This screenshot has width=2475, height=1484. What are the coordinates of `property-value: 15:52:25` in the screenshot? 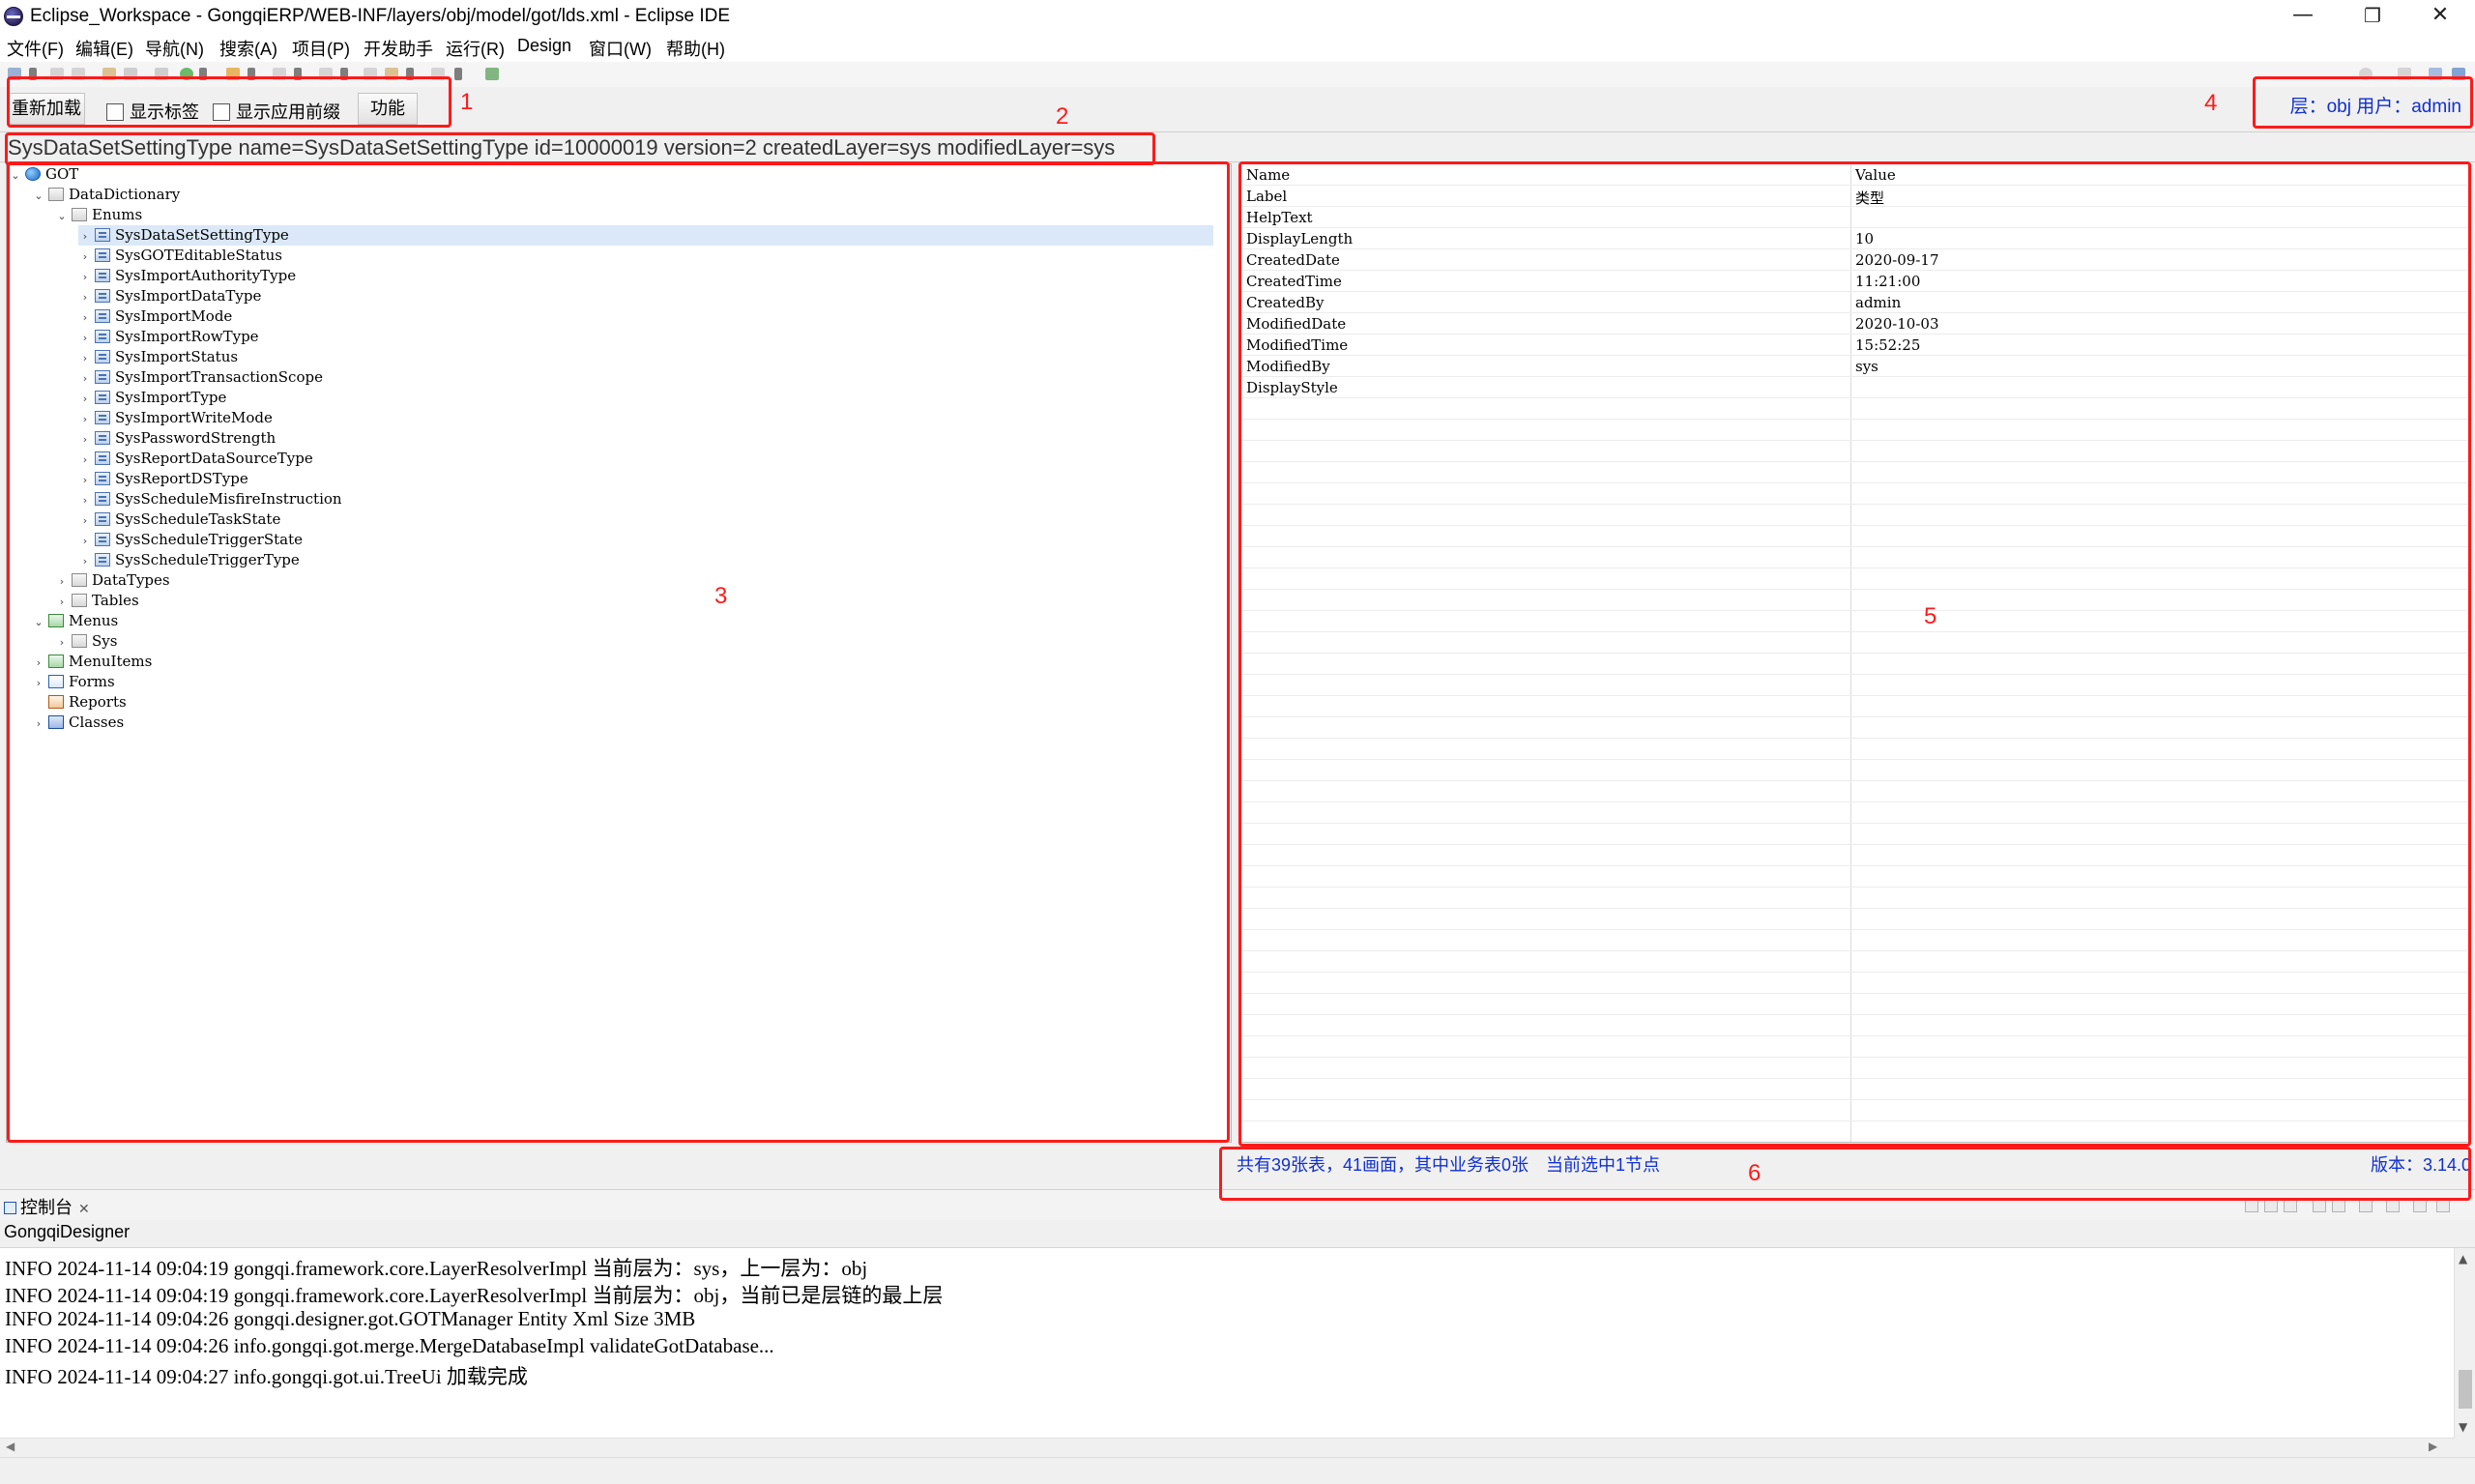 It's located at (1887, 345).